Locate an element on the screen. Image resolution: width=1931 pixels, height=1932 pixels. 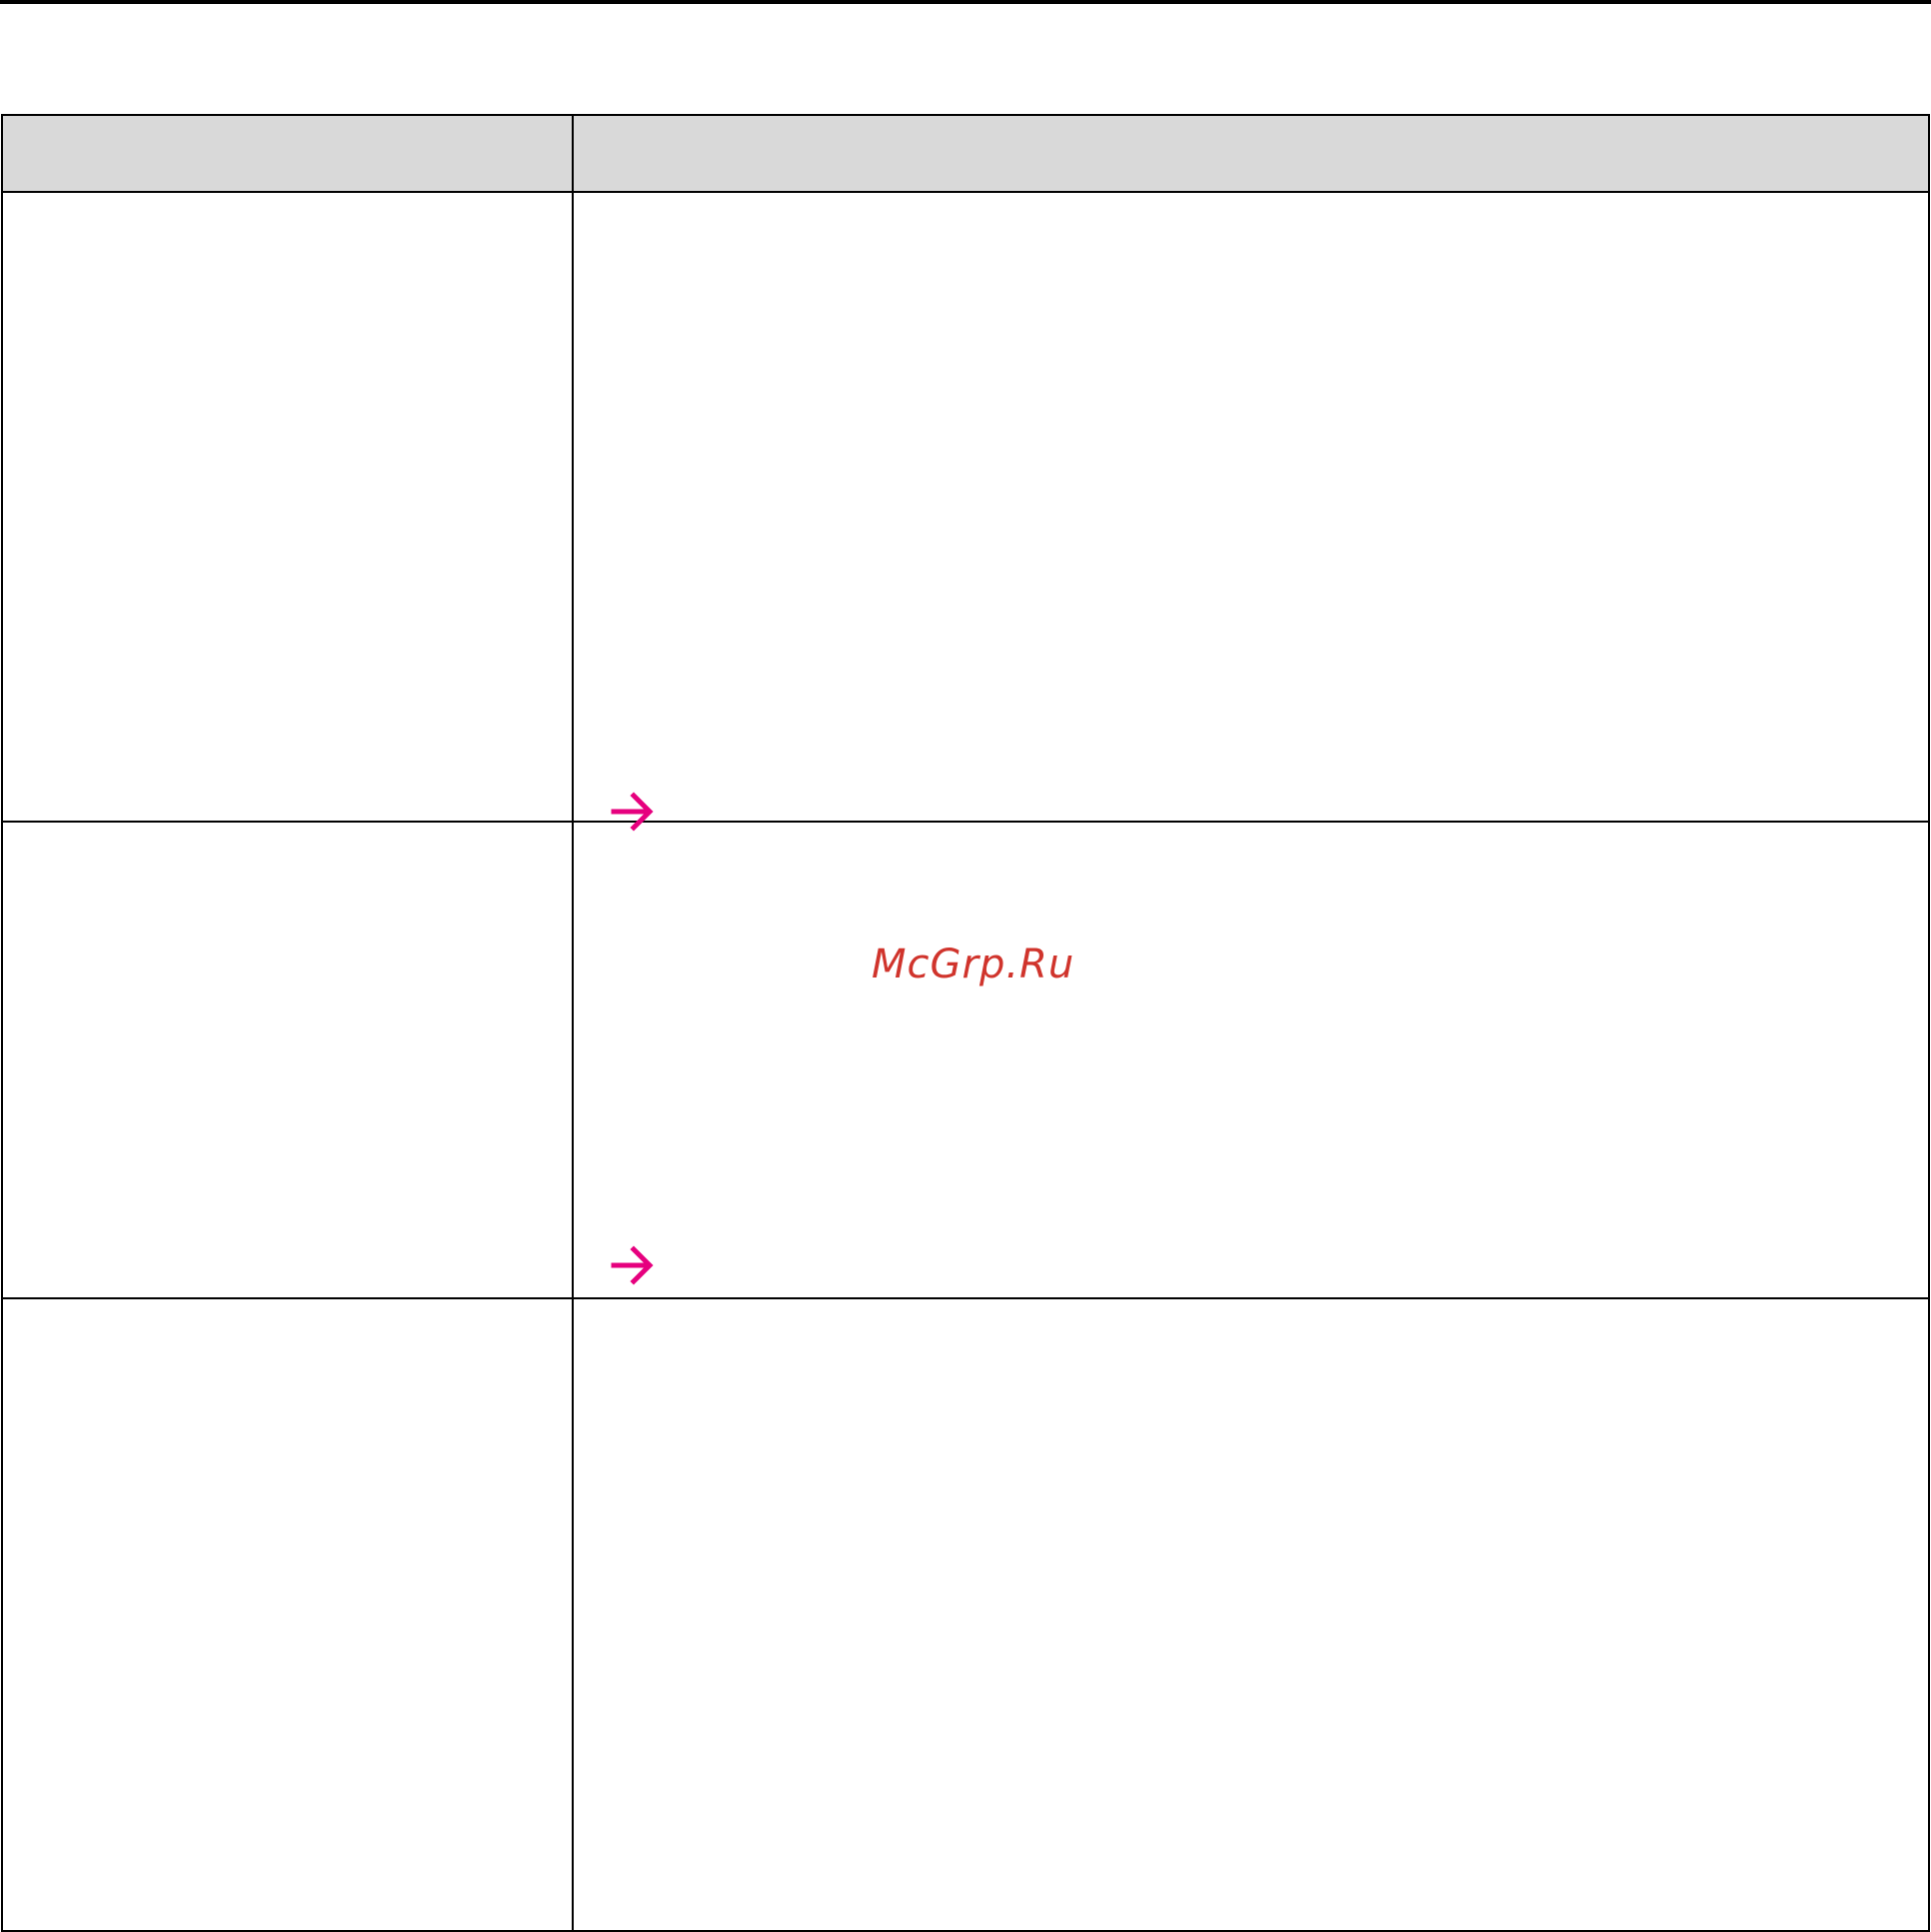
row-2-left-cell is located at coordinates (288, 1060).